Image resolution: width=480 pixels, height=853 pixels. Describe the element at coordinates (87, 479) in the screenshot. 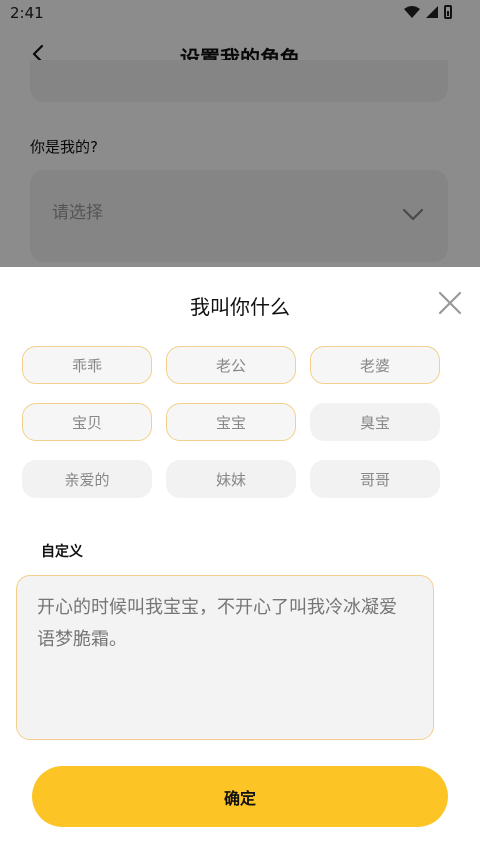

I see `nickname-chip: 亲爱的` at that location.